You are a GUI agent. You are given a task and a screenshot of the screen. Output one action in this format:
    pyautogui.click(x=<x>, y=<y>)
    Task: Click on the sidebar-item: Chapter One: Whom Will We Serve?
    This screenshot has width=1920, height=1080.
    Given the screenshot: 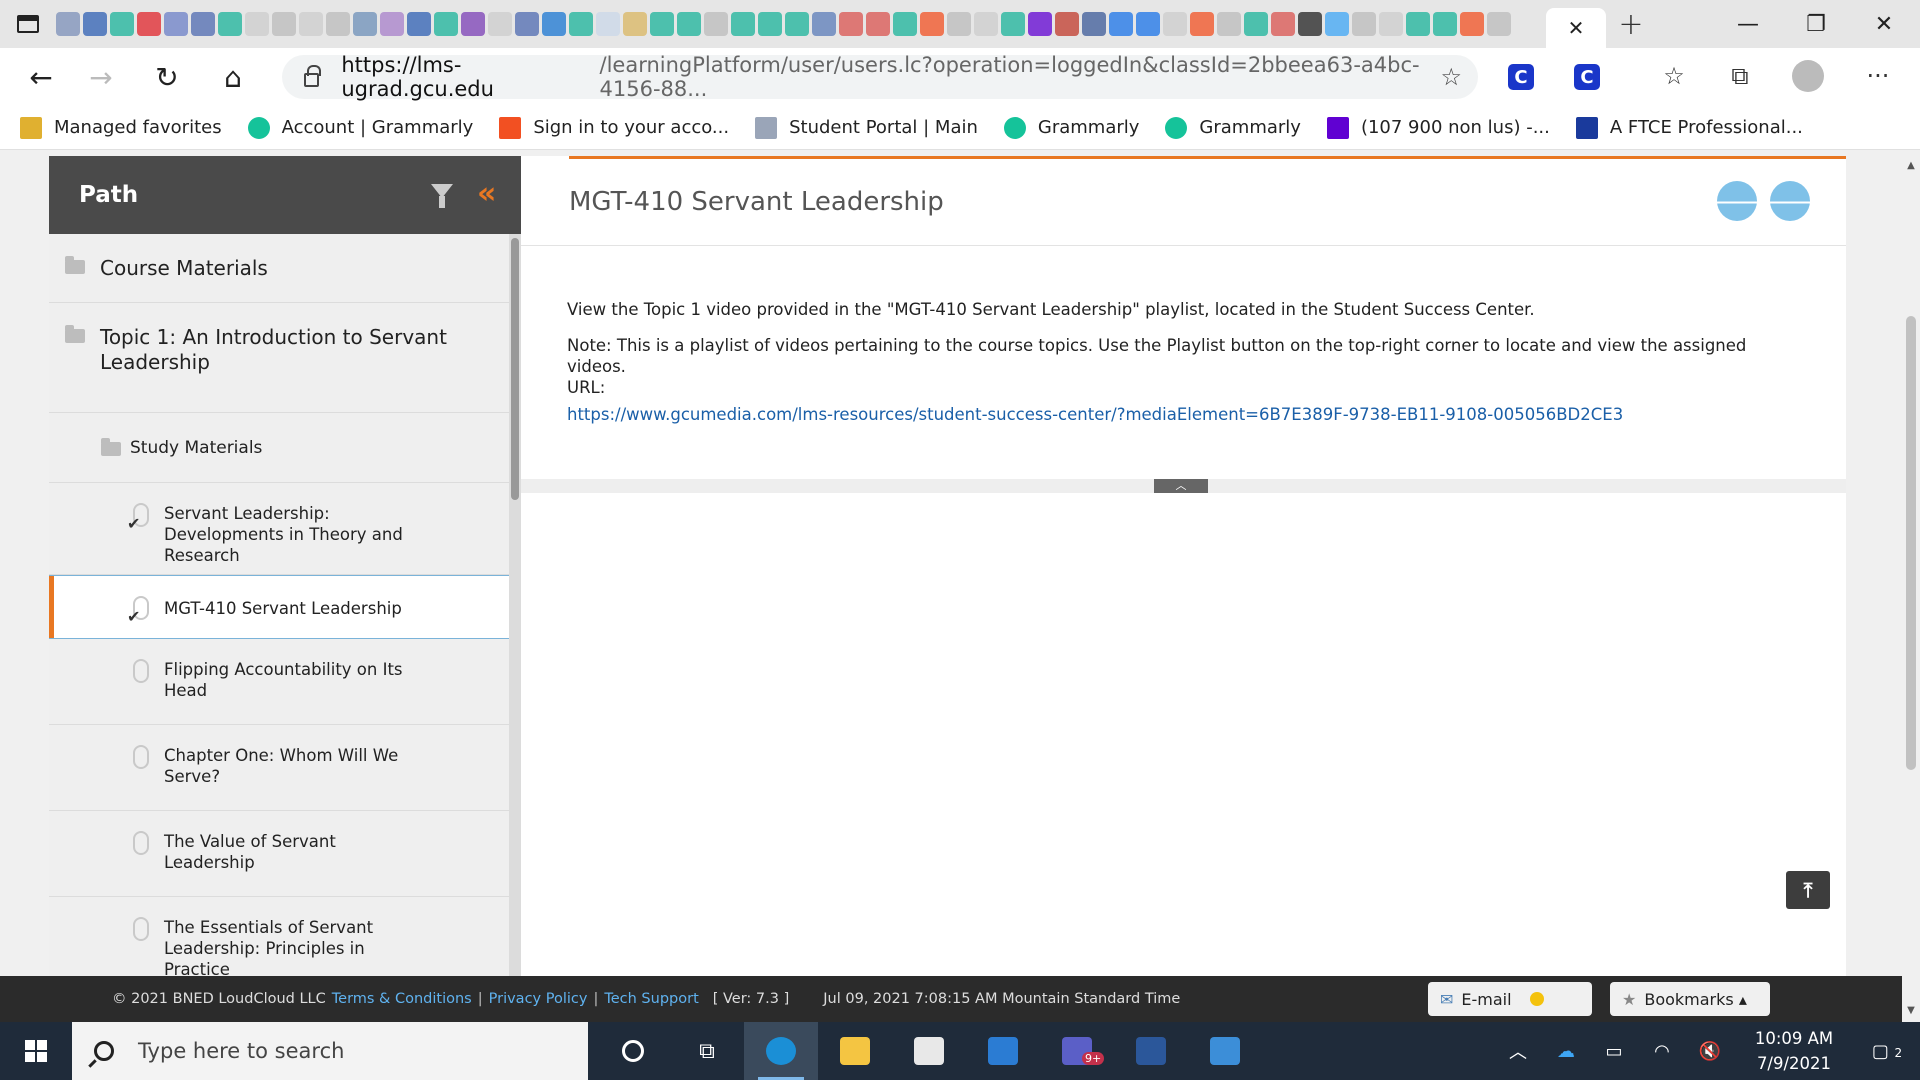 What is the action you would take?
    pyautogui.click(x=279, y=768)
    